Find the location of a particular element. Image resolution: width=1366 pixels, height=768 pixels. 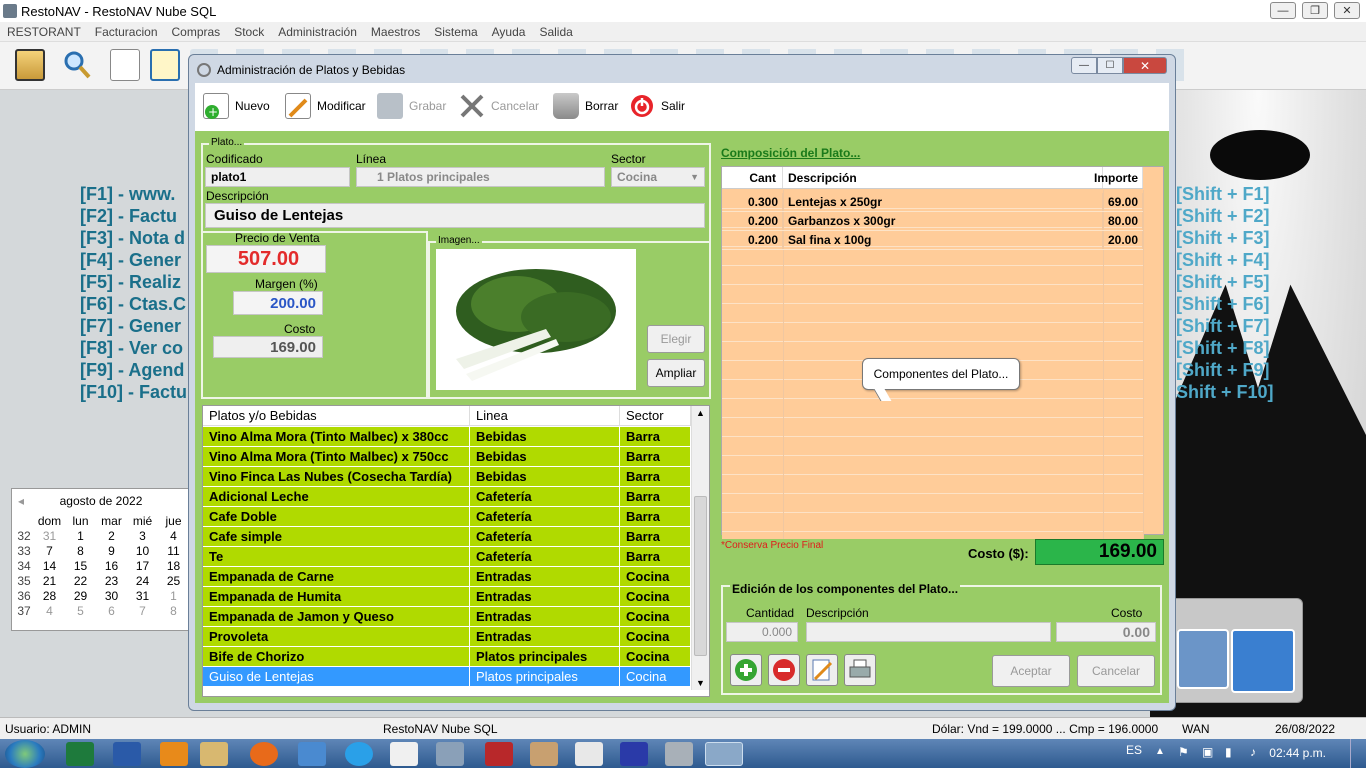

edicion-costo-field: 0.00 is located at coordinates (1106, 632).